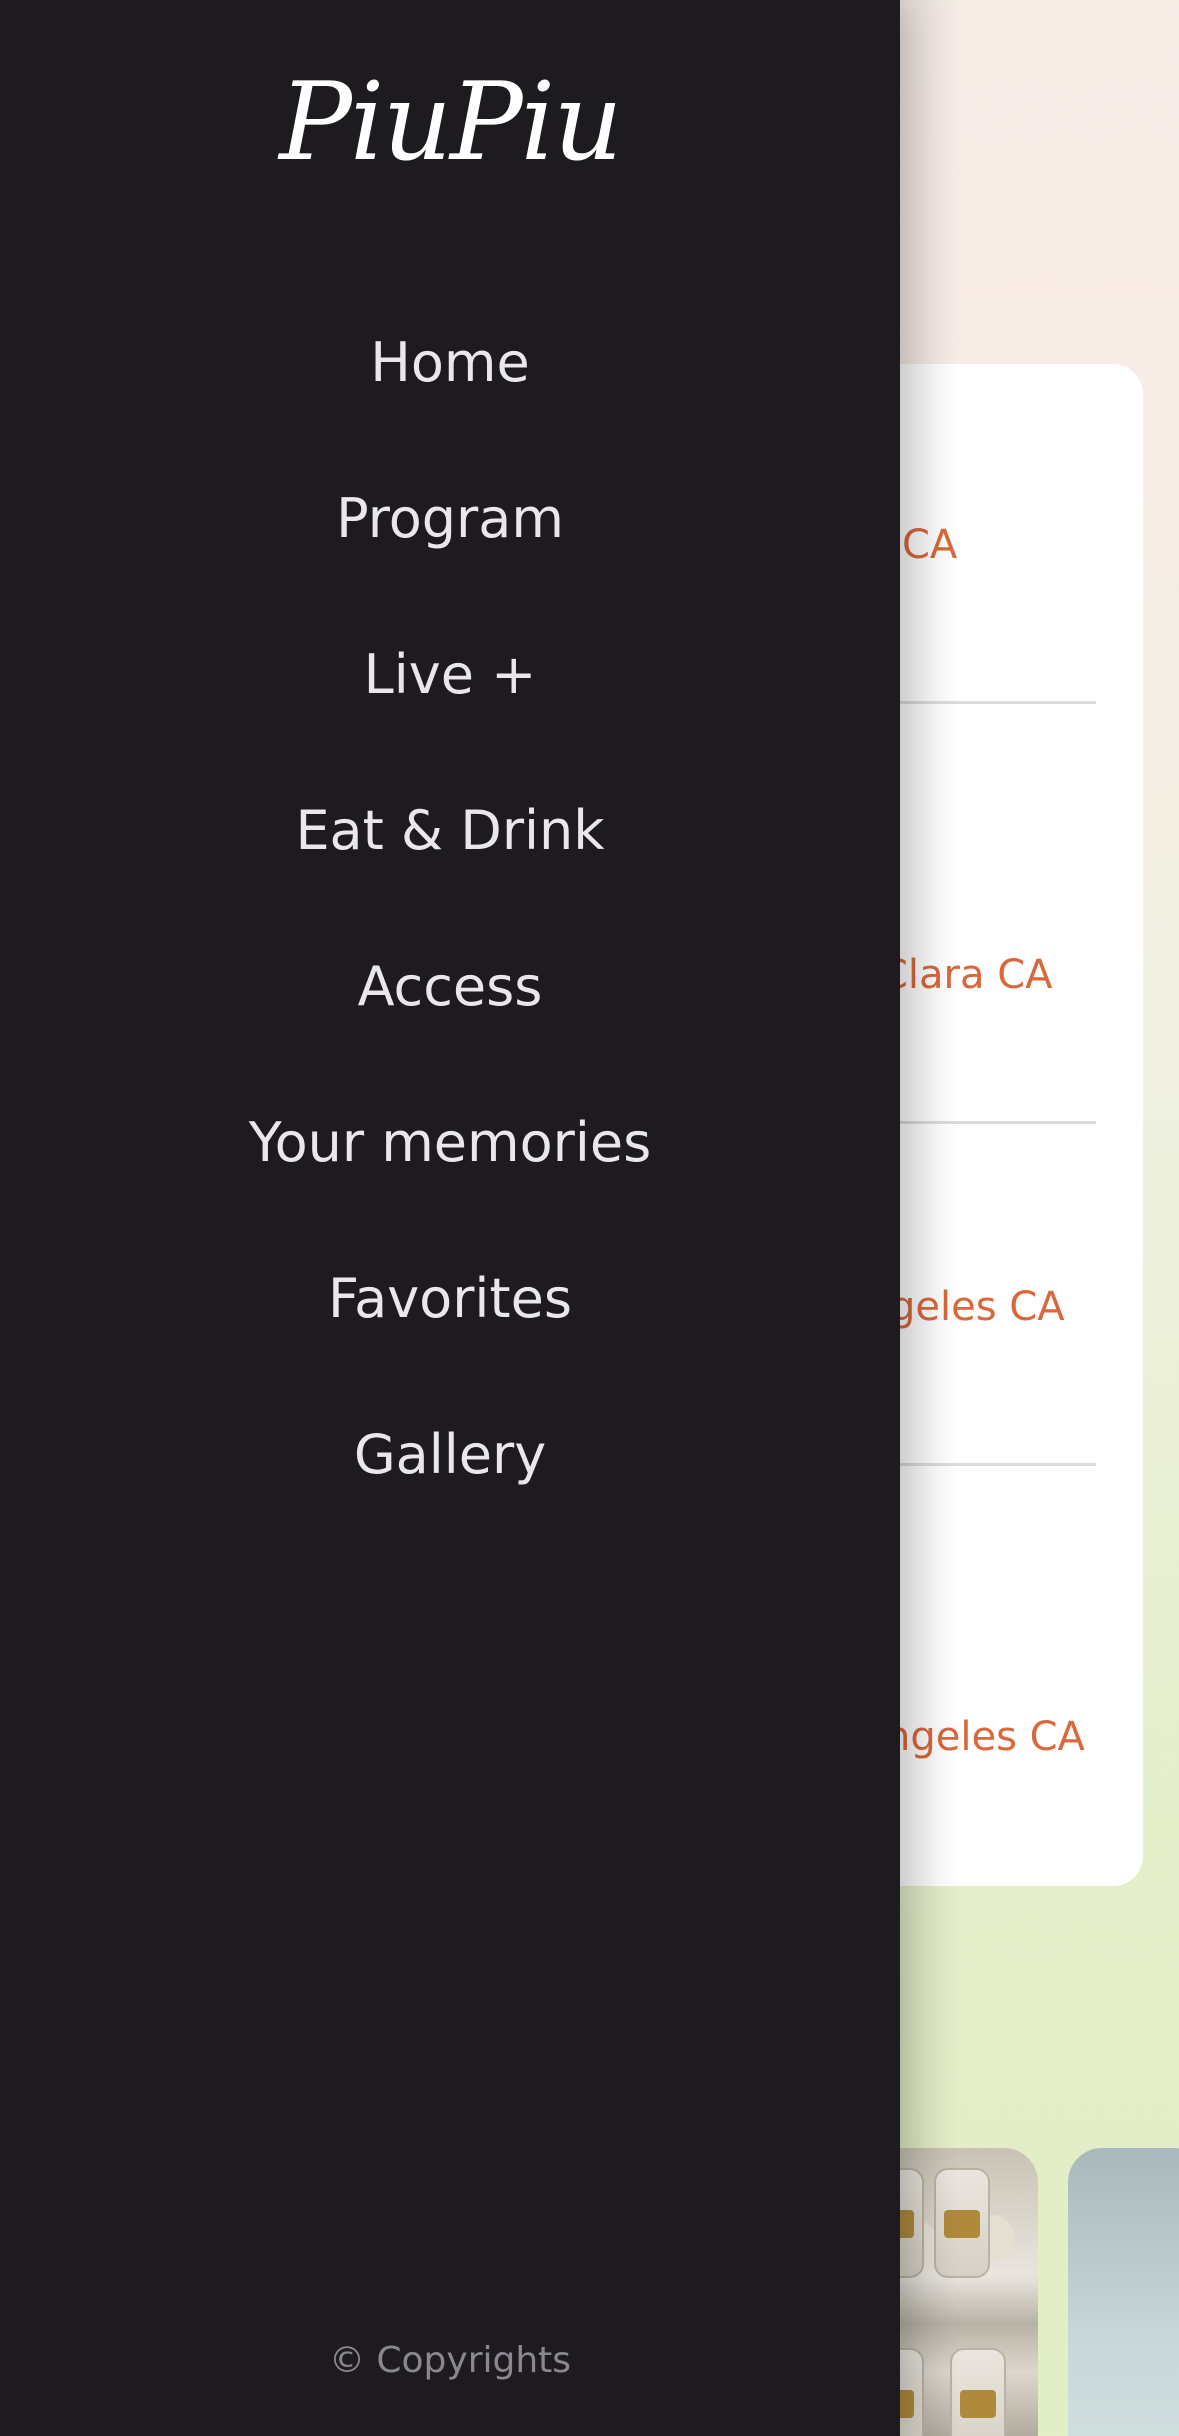  I want to click on nav-item-home: Home, so click(450, 363).